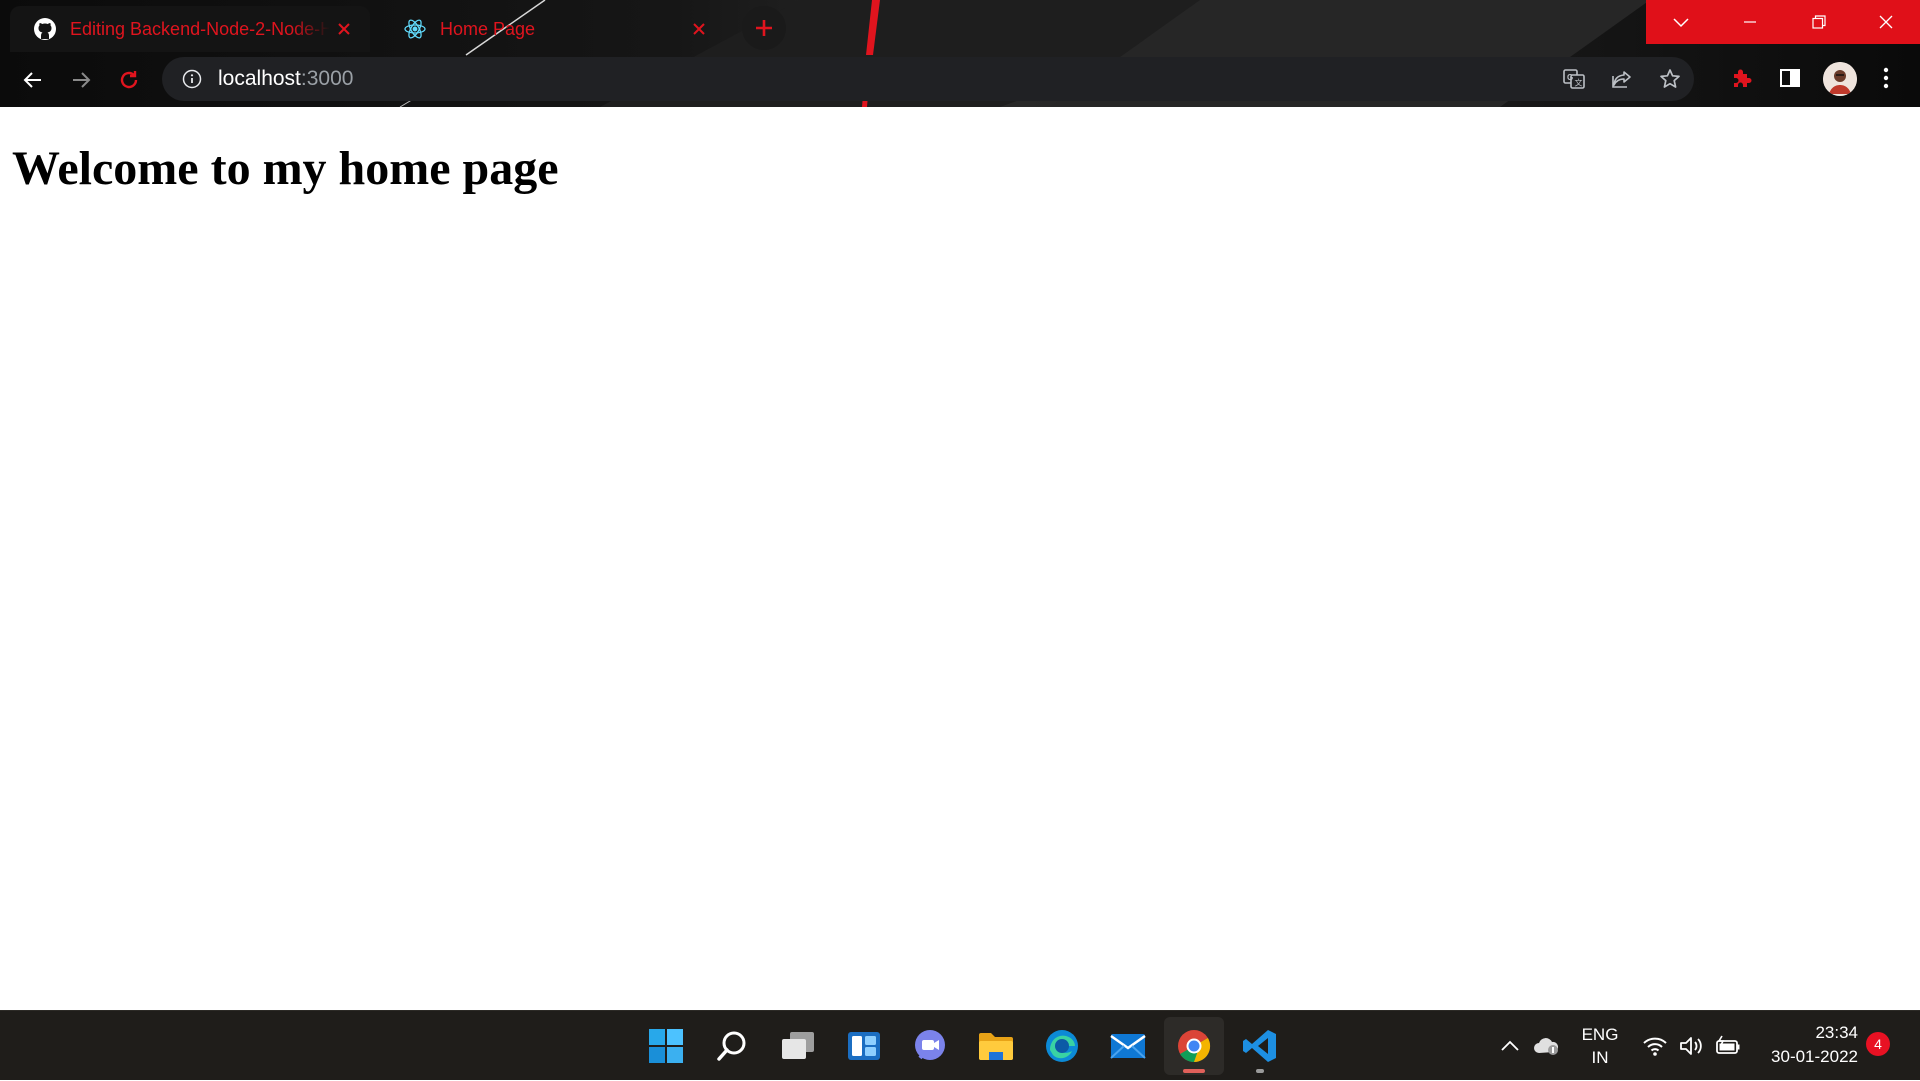  I want to click on extensions-puzzle-icon, so click(1743, 78).